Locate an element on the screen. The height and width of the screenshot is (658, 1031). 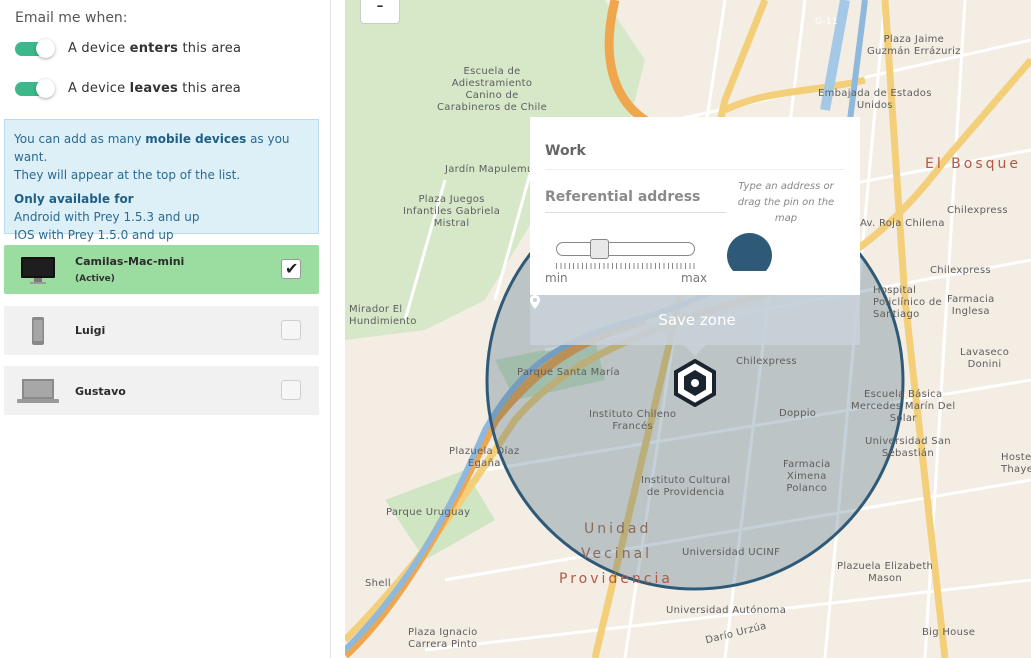
radius-slider-handle is located at coordinates (599, 249).